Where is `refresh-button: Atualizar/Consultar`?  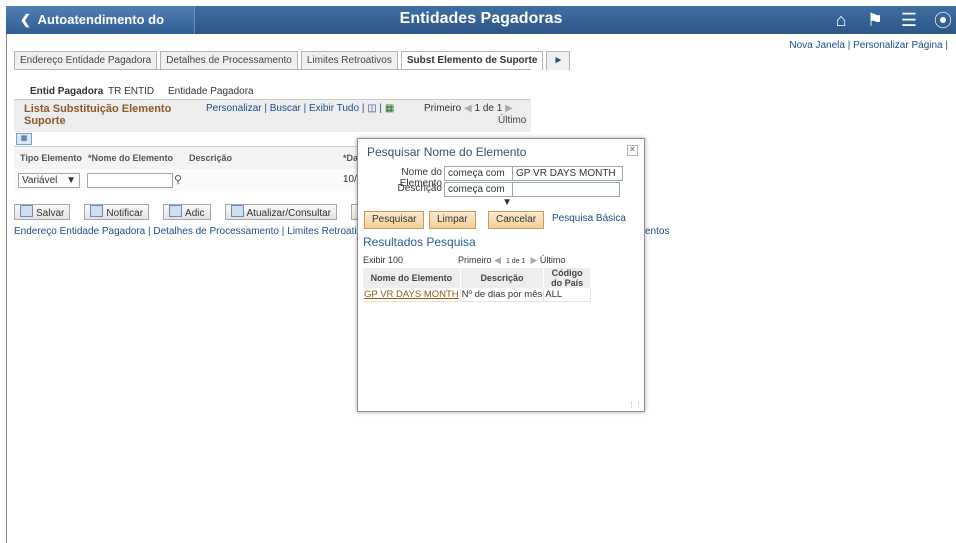
refresh-button: Atualizar/Consultar is located at coordinates (280, 212).